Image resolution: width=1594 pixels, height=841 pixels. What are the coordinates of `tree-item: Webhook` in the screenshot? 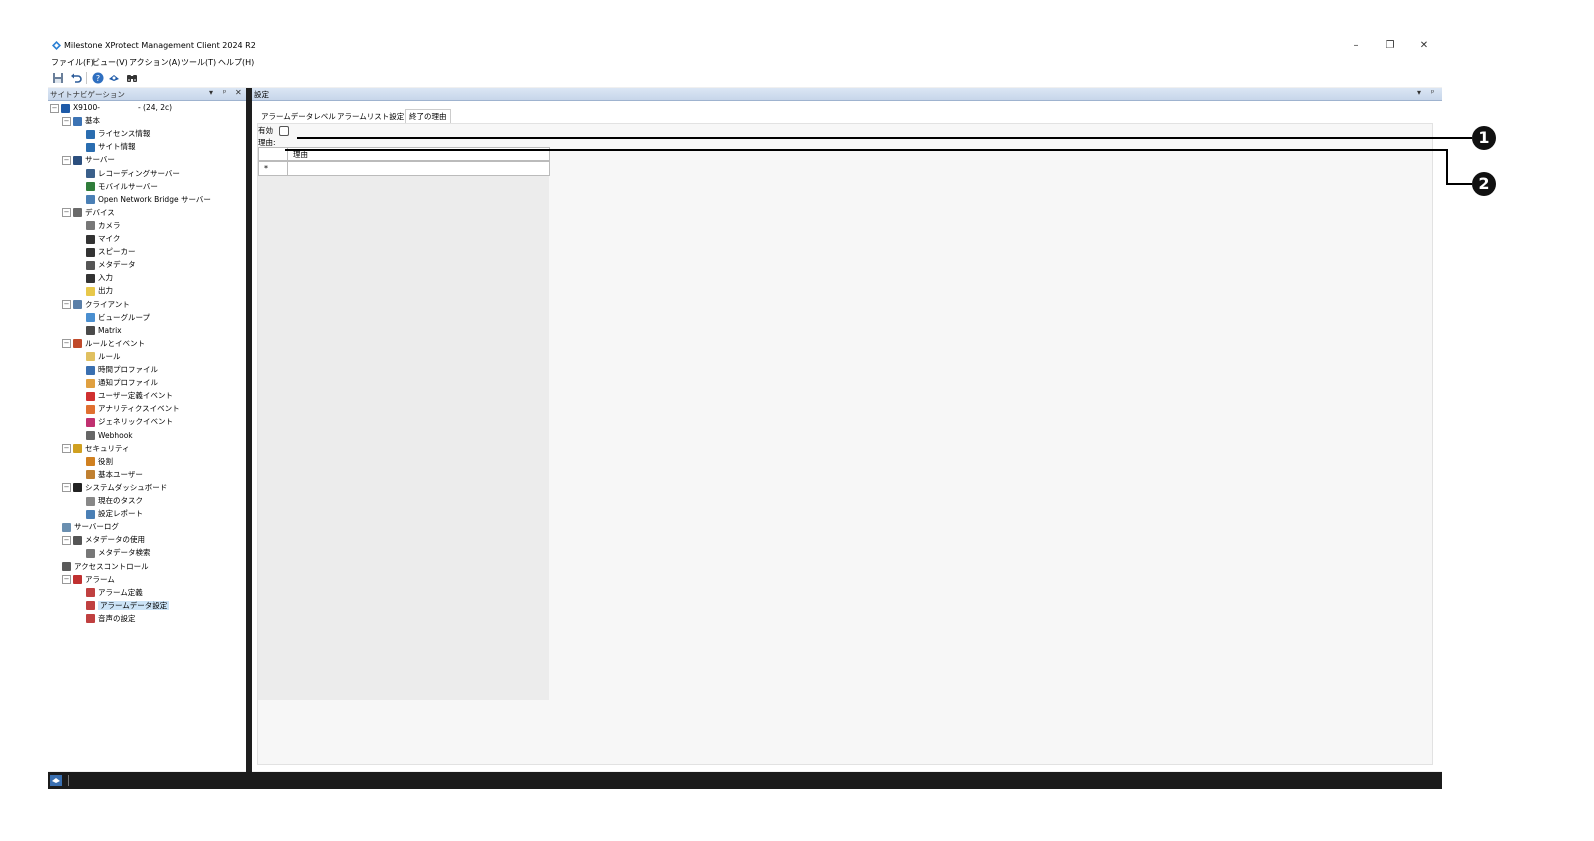 It's located at (109, 436).